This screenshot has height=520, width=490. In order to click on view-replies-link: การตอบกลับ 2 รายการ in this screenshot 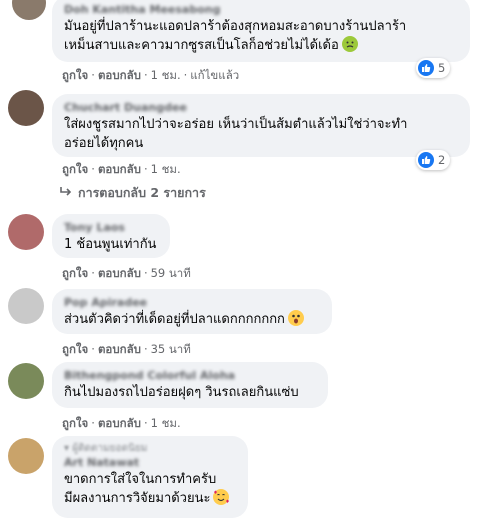, I will do `click(133, 193)`.